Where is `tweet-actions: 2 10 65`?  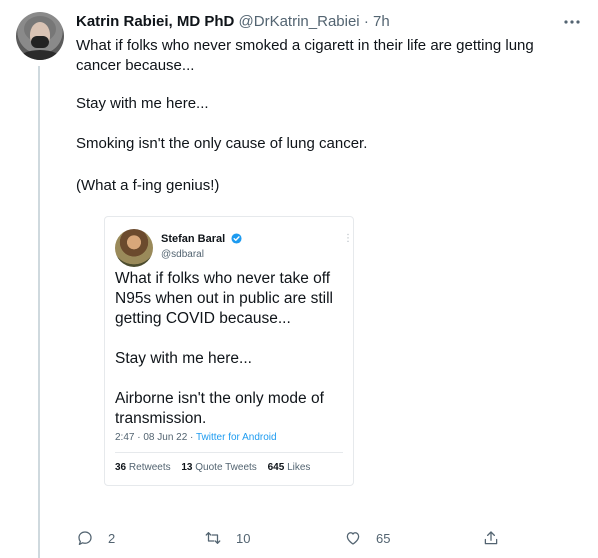 tweet-actions: 2 10 65 is located at coordinates (291, 538).